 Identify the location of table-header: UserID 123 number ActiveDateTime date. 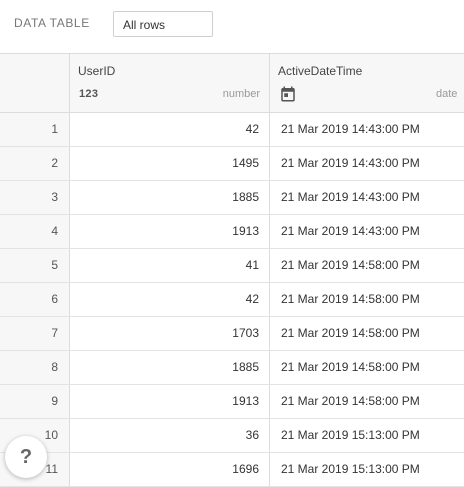
(232, 83).